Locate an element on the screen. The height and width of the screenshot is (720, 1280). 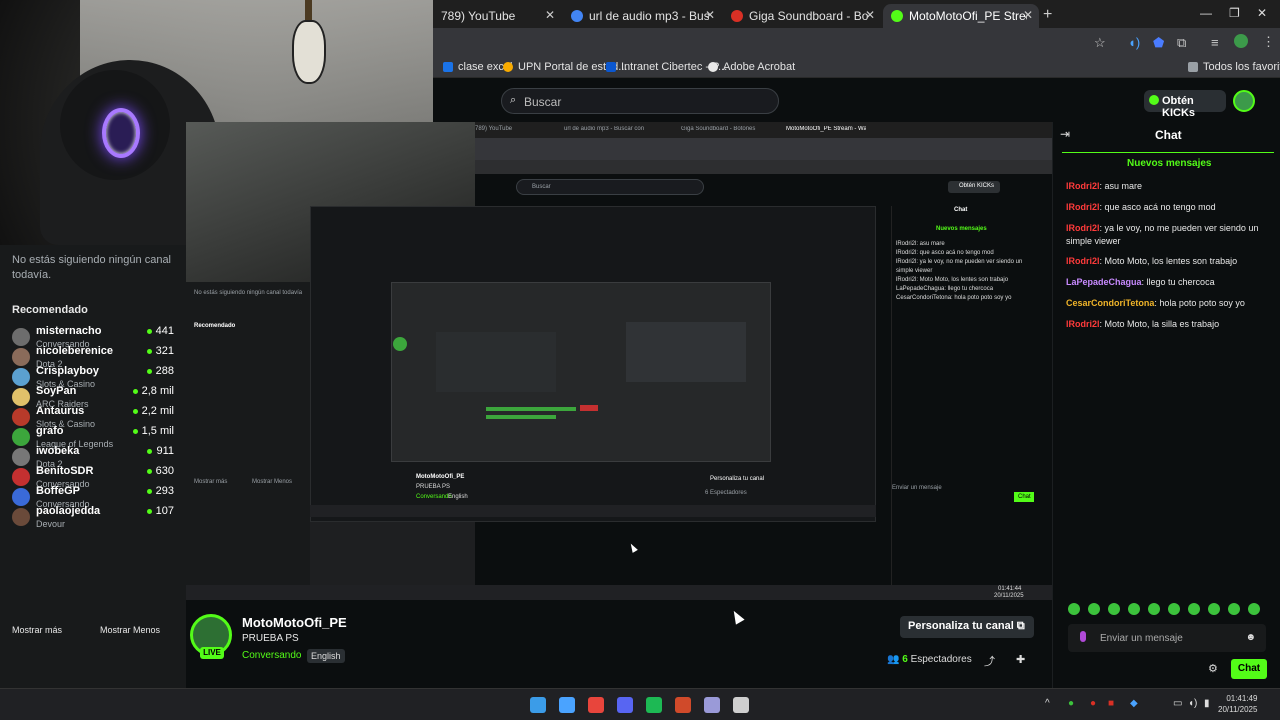
media-control-icon: ≡ is located at coordinates (1215, 42).